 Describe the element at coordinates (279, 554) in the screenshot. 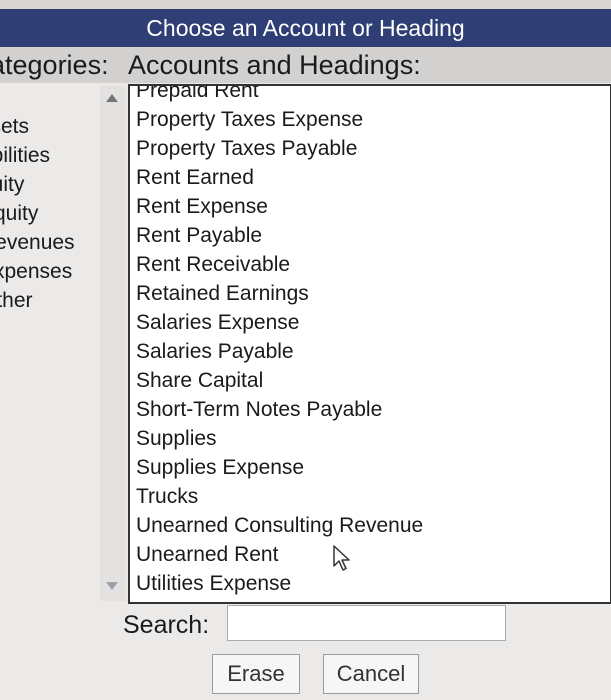

I see `account-item: Unearned Rent` at that location.